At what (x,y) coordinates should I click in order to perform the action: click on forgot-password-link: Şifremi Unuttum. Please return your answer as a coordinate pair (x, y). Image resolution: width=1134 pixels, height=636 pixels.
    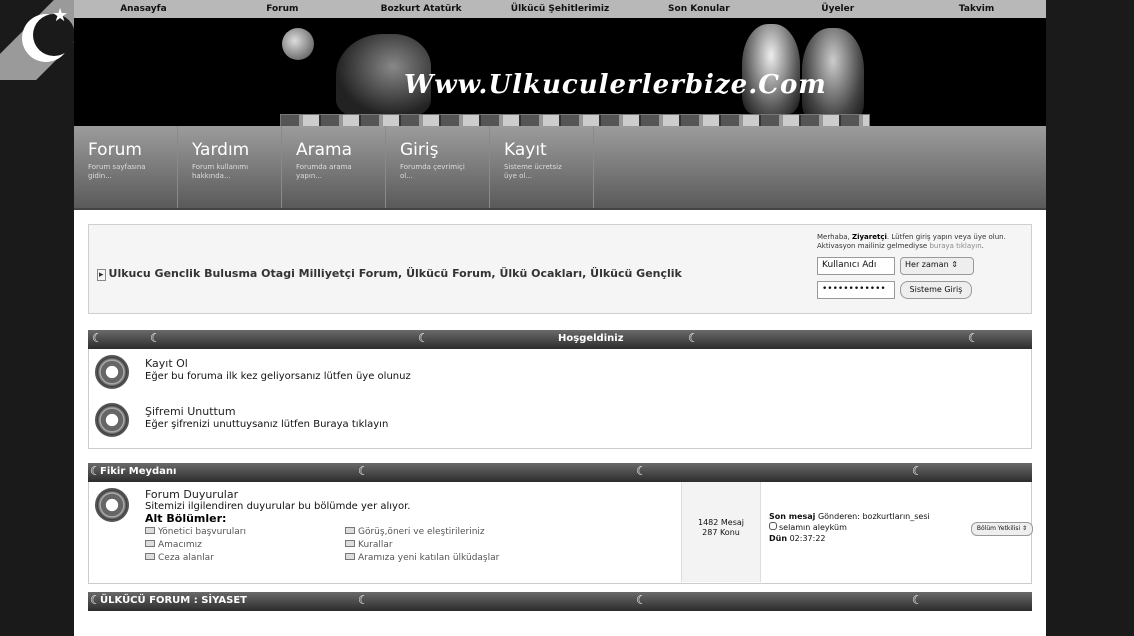
    Looking at the image, I should click on (266, 411).